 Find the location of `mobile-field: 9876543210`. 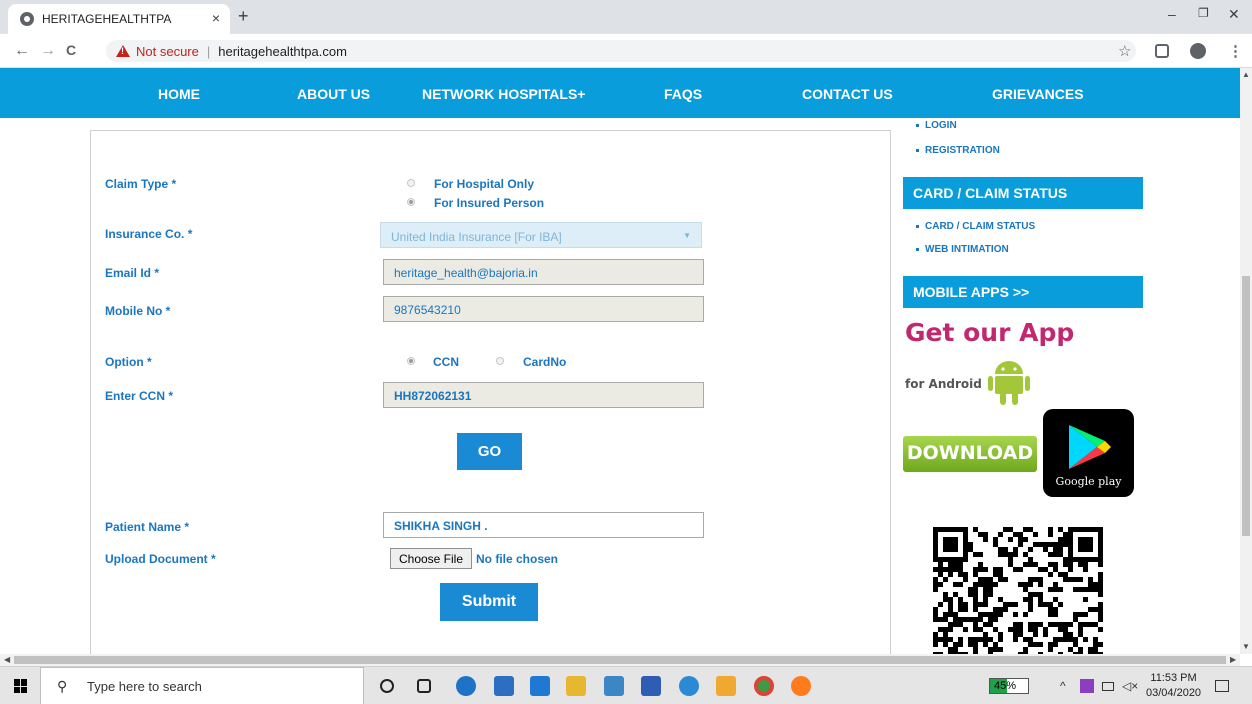

mobile-field: 9876543210 is located at coordinates (543, 309).